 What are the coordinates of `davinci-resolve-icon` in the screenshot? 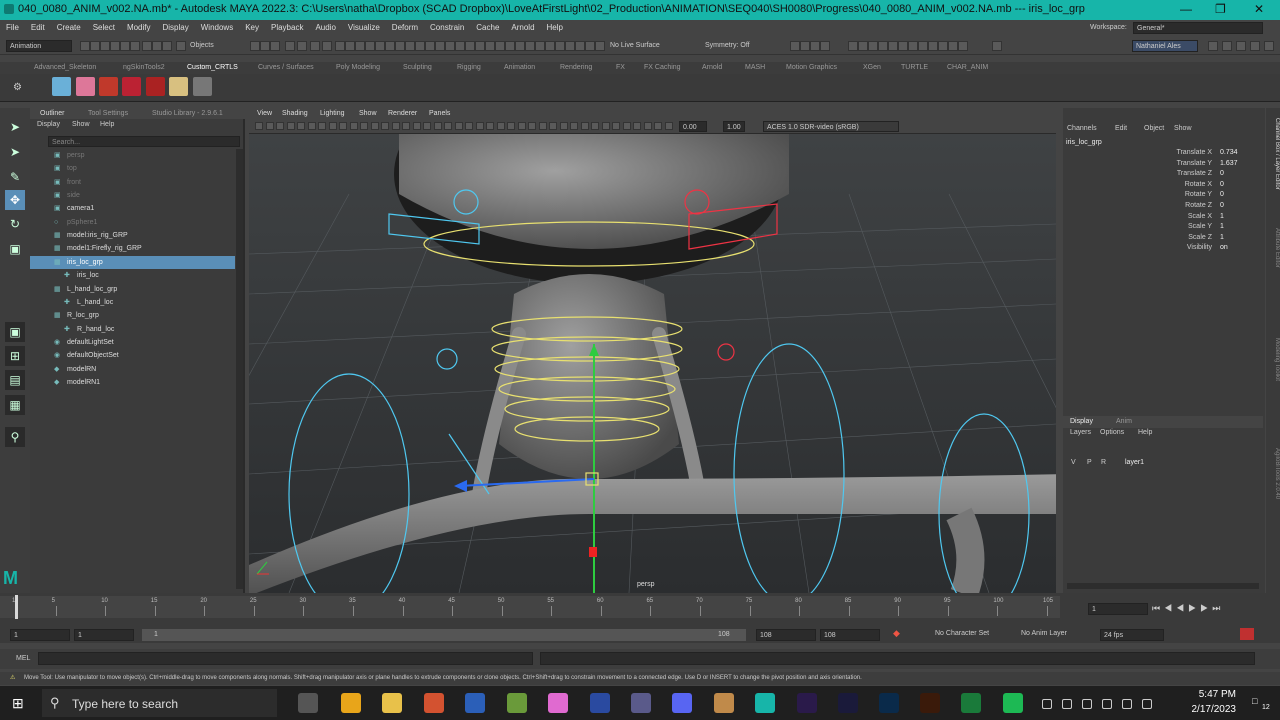 It's located at (641, 703).